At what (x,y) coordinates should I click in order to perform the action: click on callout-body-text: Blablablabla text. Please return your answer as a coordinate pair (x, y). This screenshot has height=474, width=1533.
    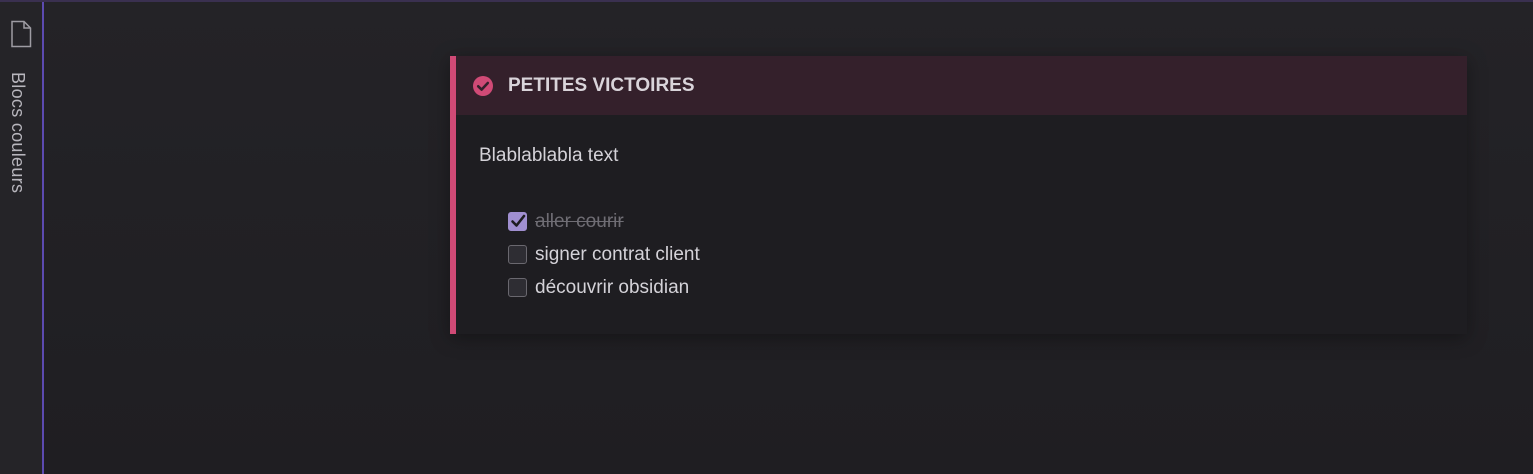
    Looking at the image, I should click on (549, 155).